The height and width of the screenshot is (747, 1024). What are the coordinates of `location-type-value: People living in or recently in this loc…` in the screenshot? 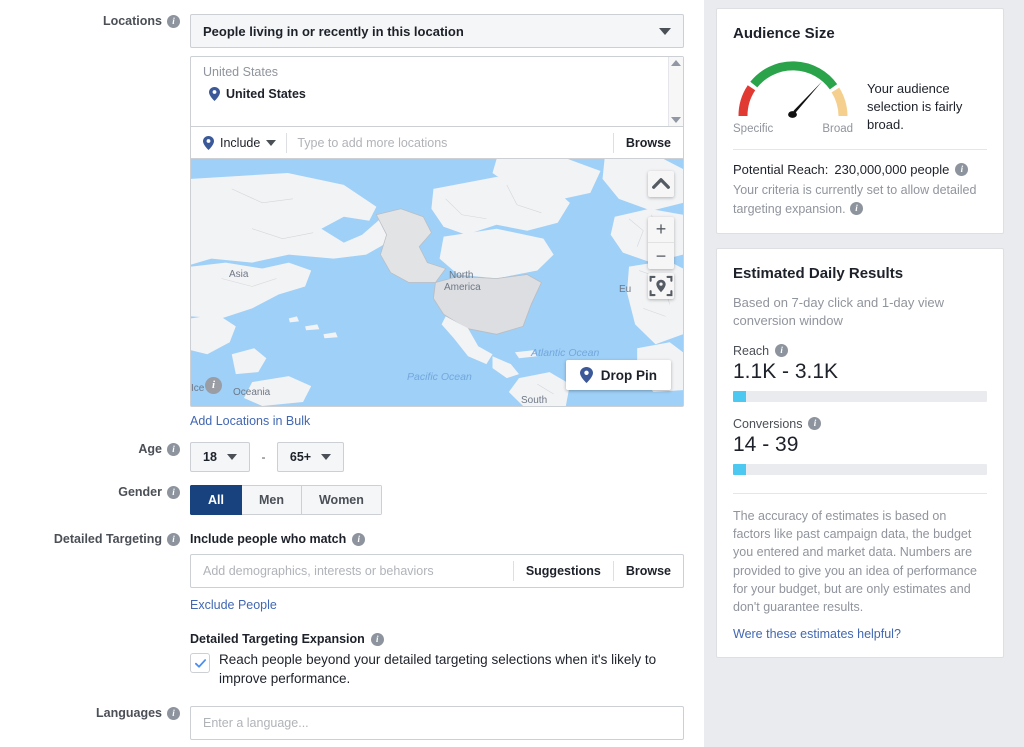 It's located at (333, 31).